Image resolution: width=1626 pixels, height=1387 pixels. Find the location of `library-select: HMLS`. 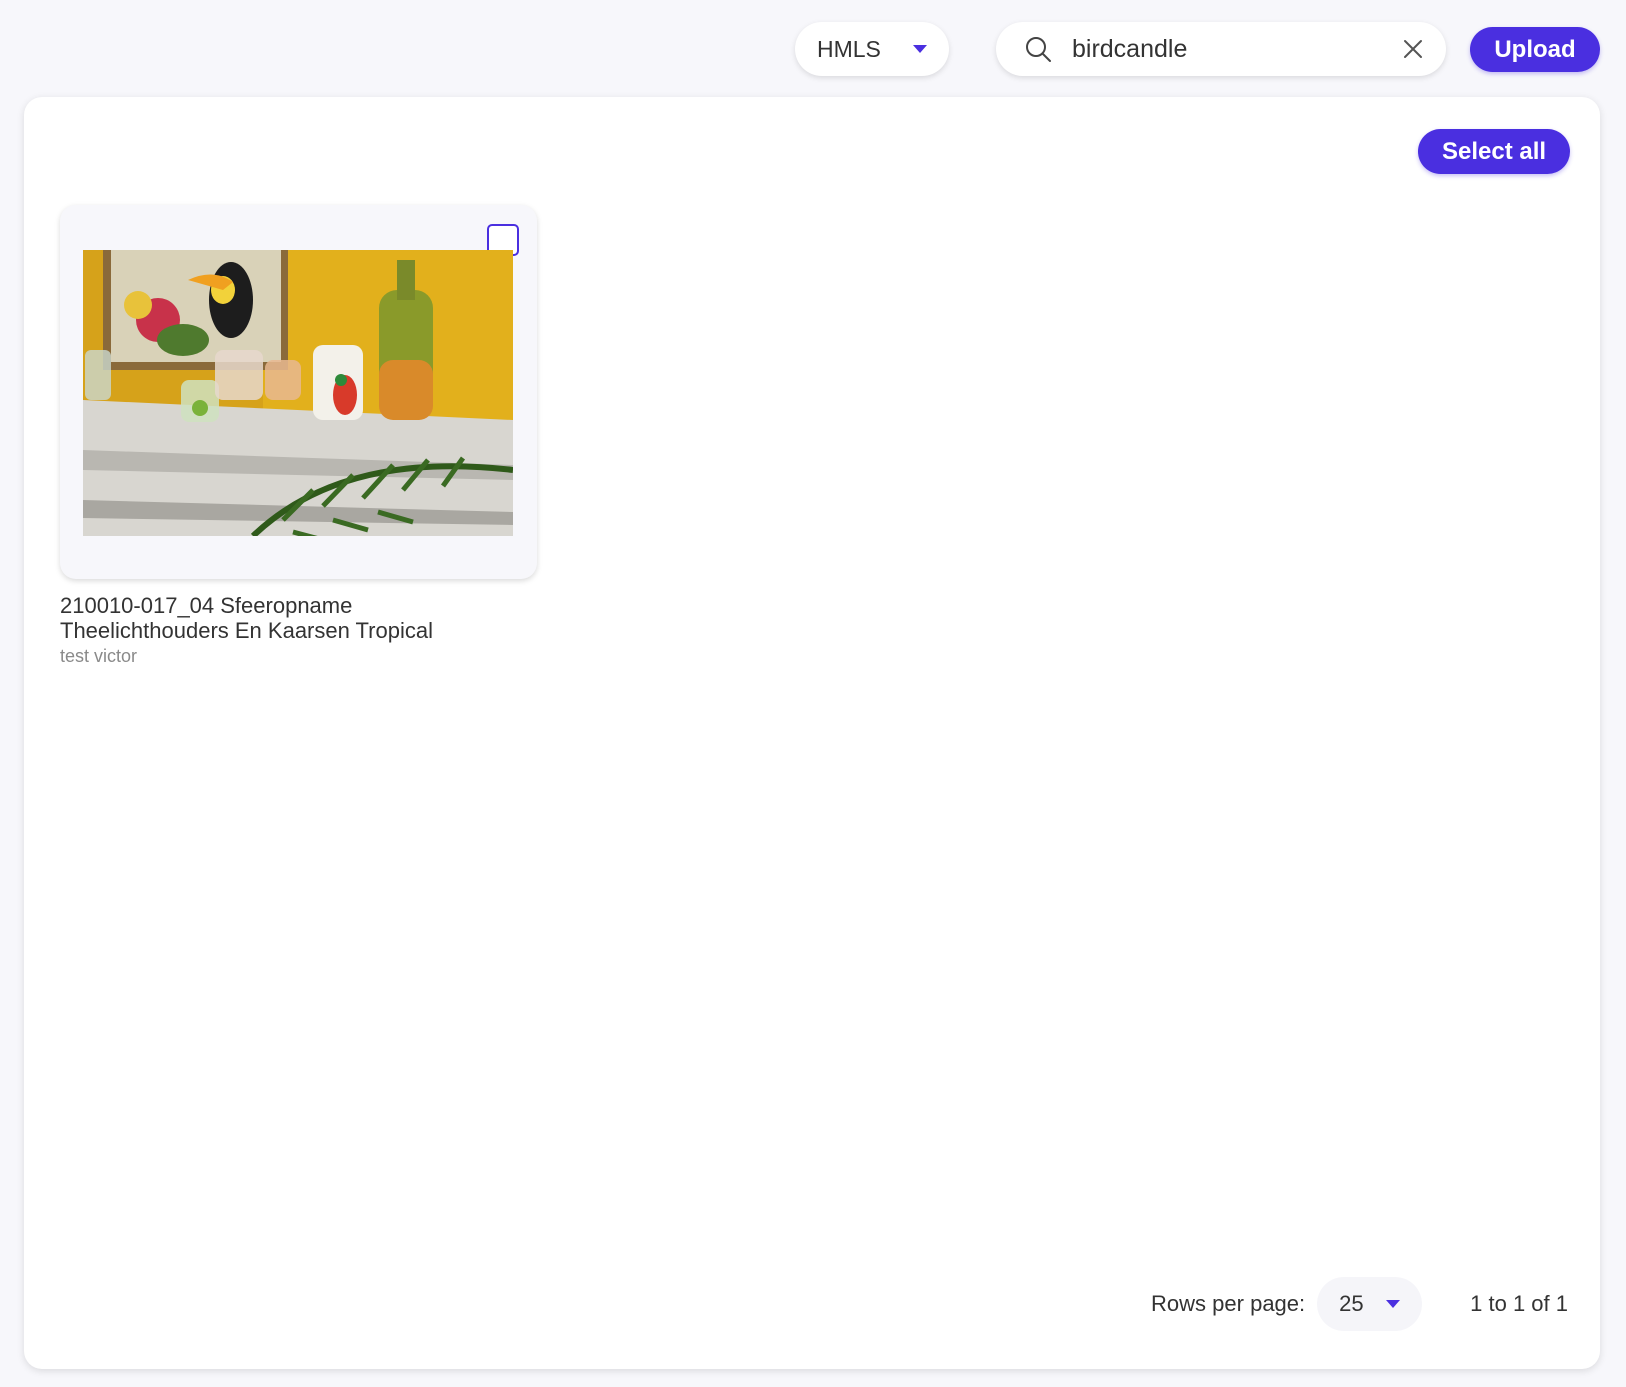

library-select: HMLS is located at coordinates (872, 49).